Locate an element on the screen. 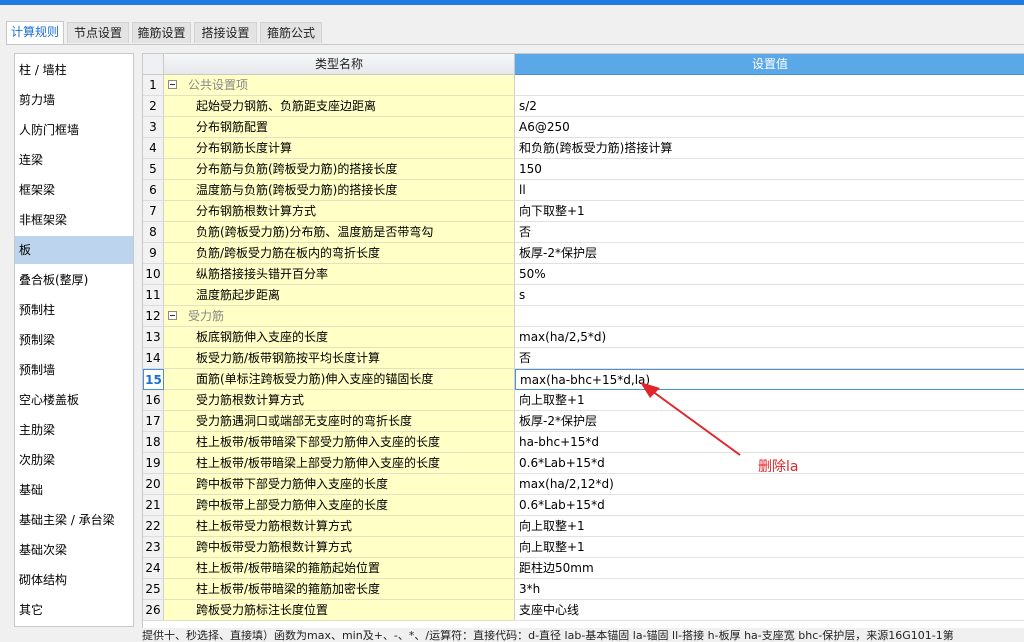 This screenshot has width=1024, height=642. tab-stirrup-formula: 箍筋公式 is located at coordinates (291, 32).